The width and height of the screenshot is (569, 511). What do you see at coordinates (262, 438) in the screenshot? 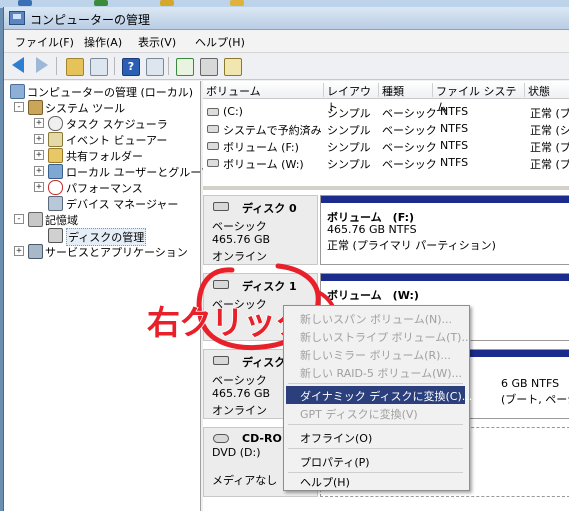
I see `disk-name: CD-RO` at bounding box center [262, 438].